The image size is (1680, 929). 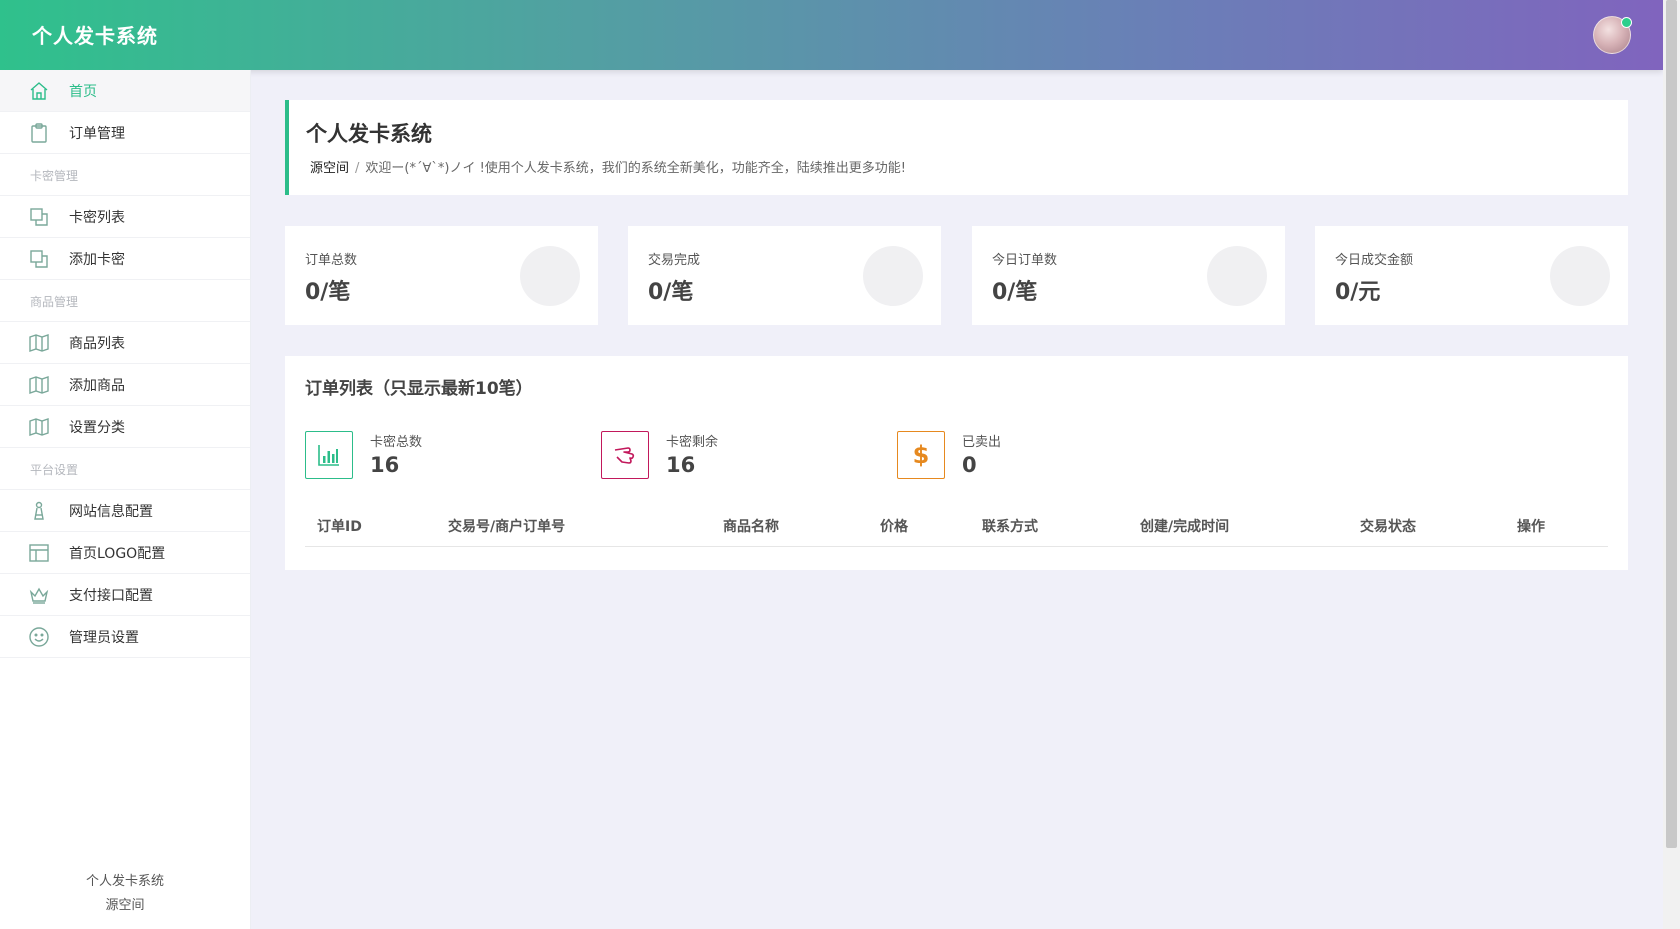 What do you see at coordinates (441, 275) in the screenshot?
I see `stat-card-total-orders: 订单总数 0/笔` at bounding box center [441, 275].